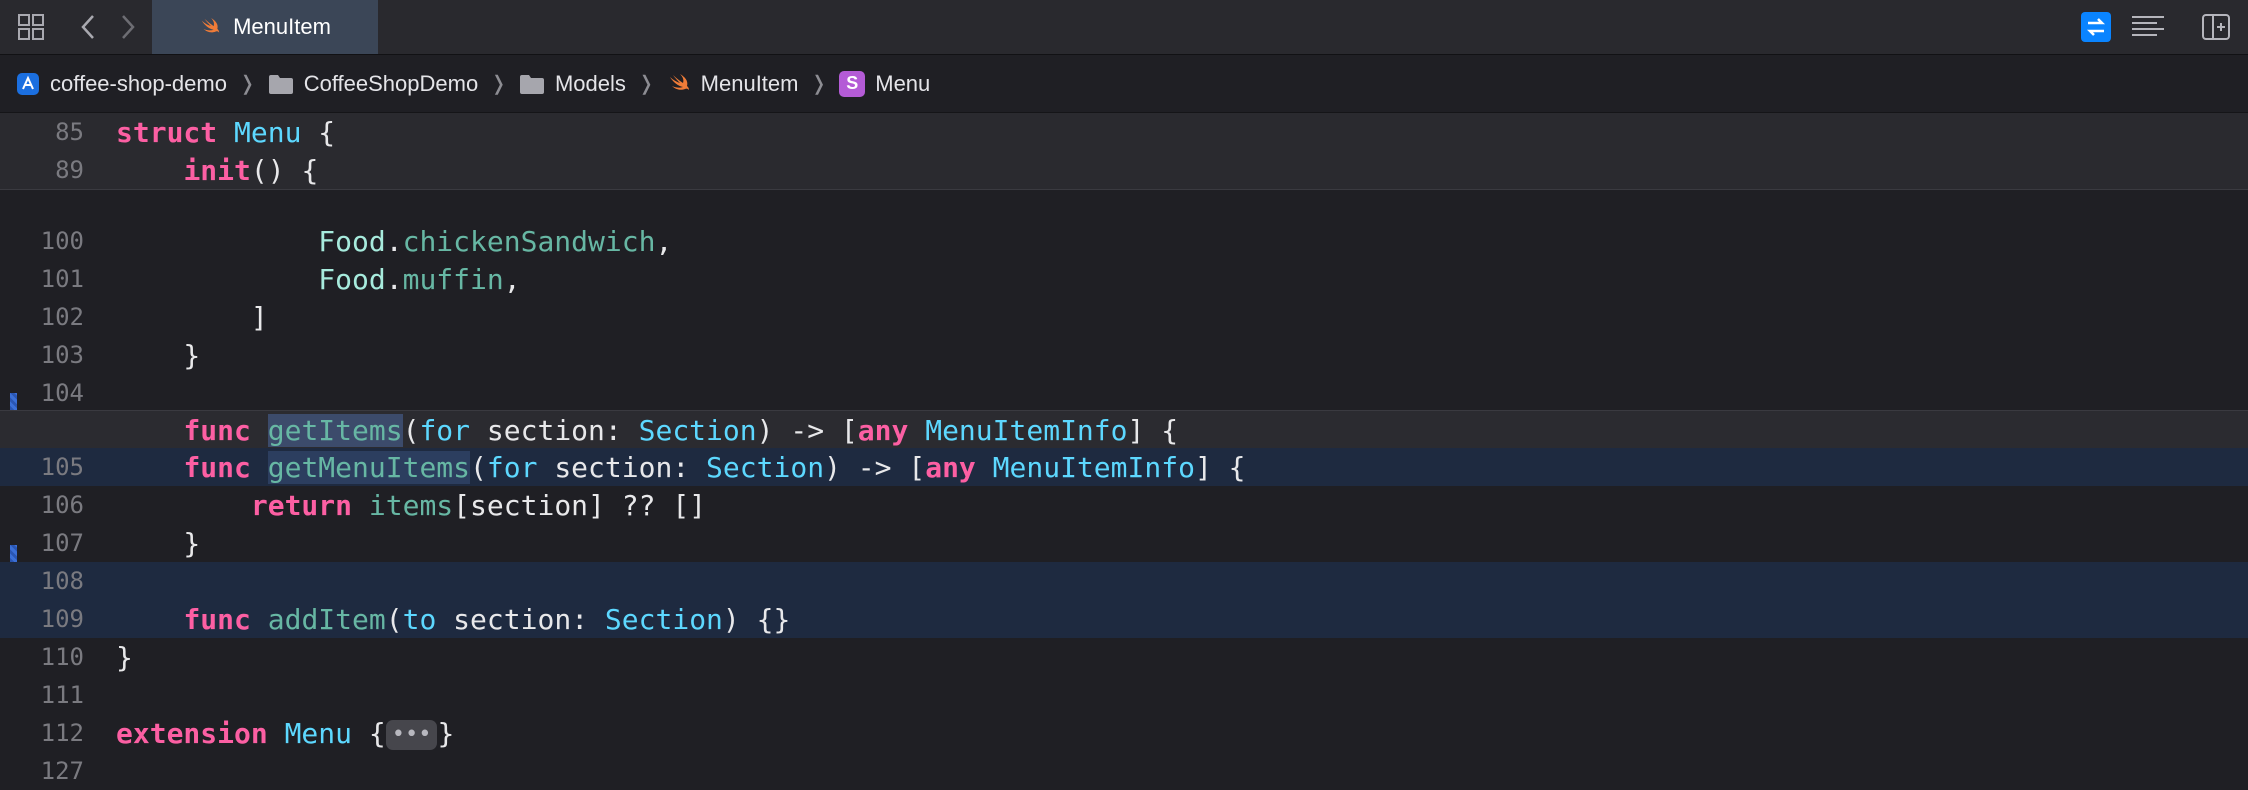 The height and width of the screenshot is (790, 2248). I want to click on code-line: 107 }, so click(1124, 543).